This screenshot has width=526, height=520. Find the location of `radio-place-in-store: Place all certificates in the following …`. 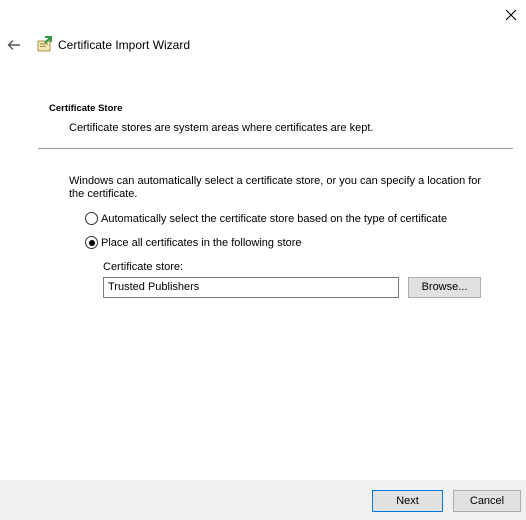

radio-place-in-store: Place all certificates in the following … is located at coordinates (193, 242).